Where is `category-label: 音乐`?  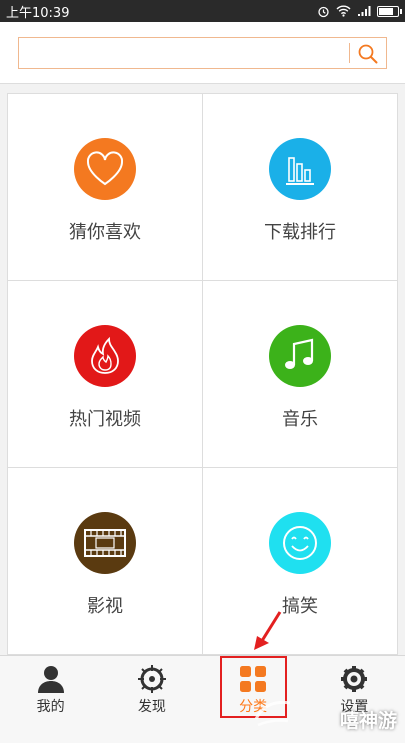
category-label: 音乐 is located at coordinates (300, 419).